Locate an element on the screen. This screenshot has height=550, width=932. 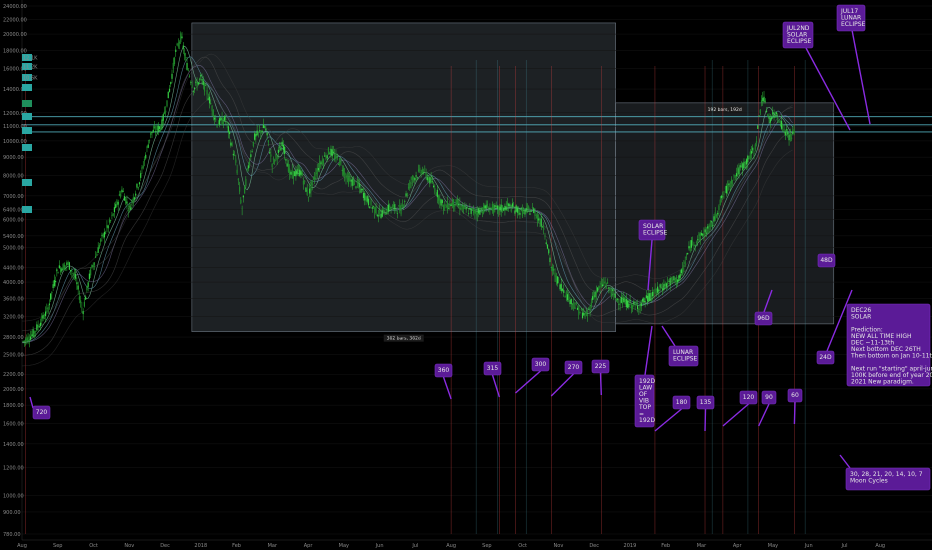
x-tick-label: Mar is located at coordinates (273, 546).